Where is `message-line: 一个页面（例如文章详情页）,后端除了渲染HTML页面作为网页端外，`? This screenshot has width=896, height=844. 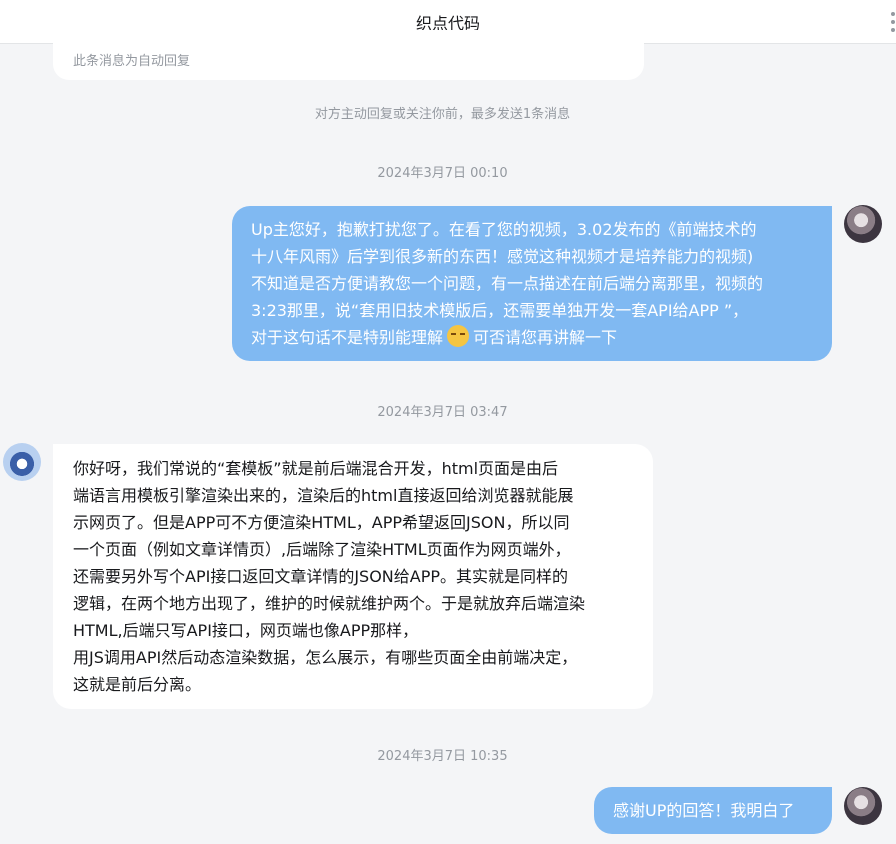
message-line: 一个页面（例如文章详情页）,后端除了渲染HTML页面作为网页端外， is located at coordinates (322, 549).